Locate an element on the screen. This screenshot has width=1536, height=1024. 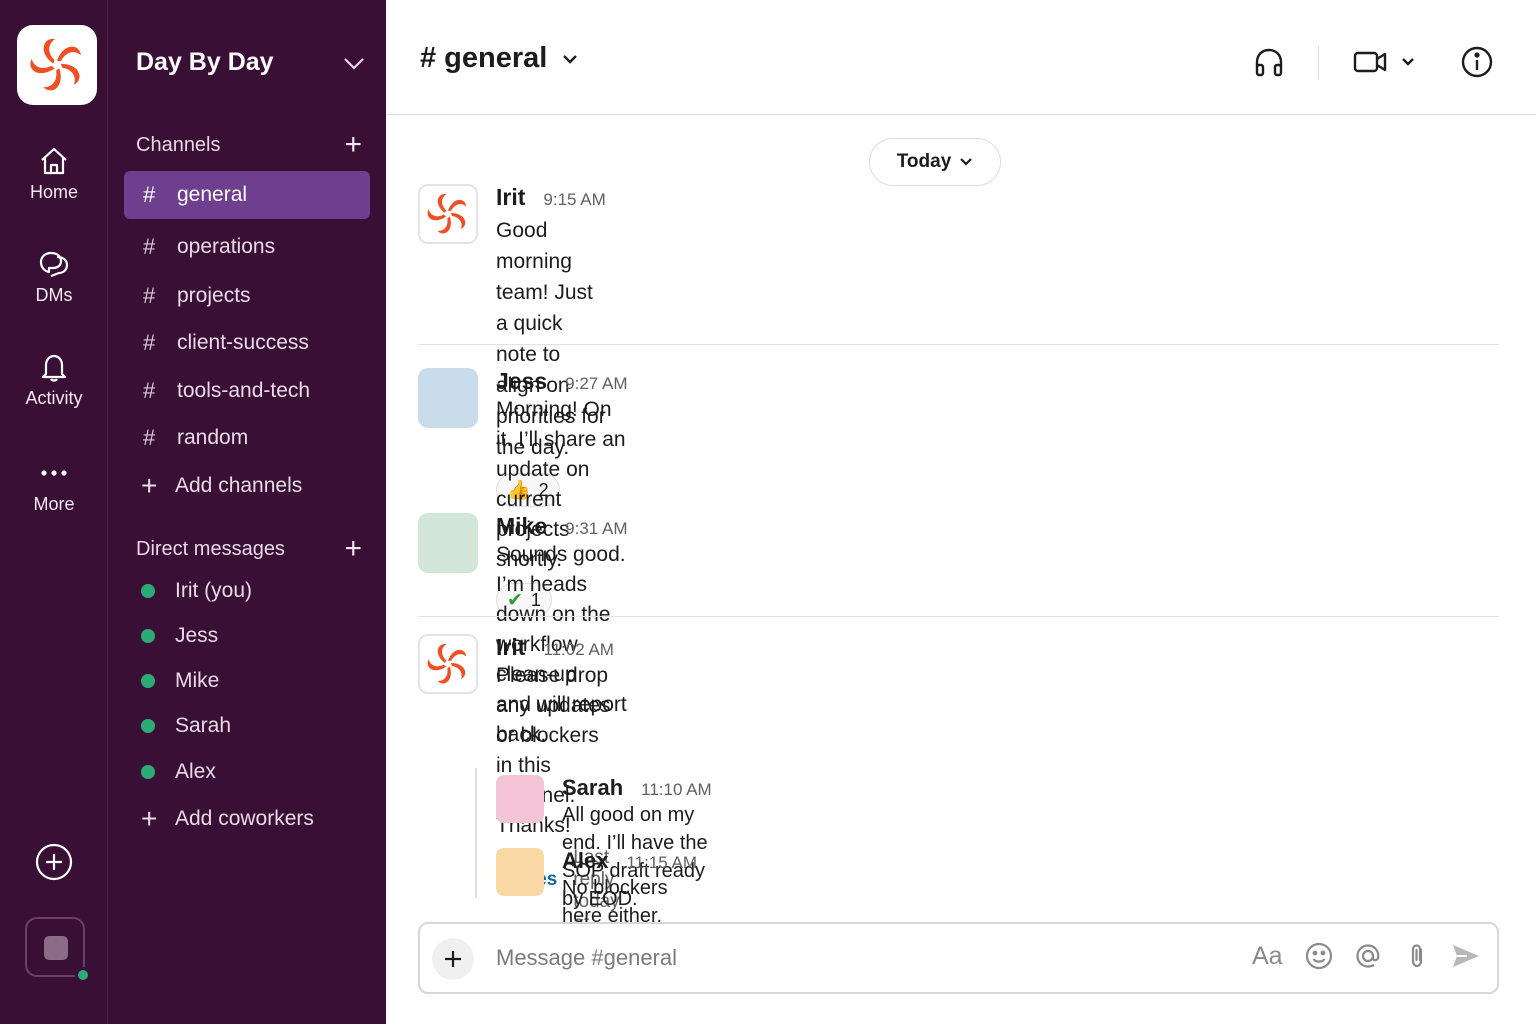
dm-item-mike: Mike is located at coordinates (247, 681).